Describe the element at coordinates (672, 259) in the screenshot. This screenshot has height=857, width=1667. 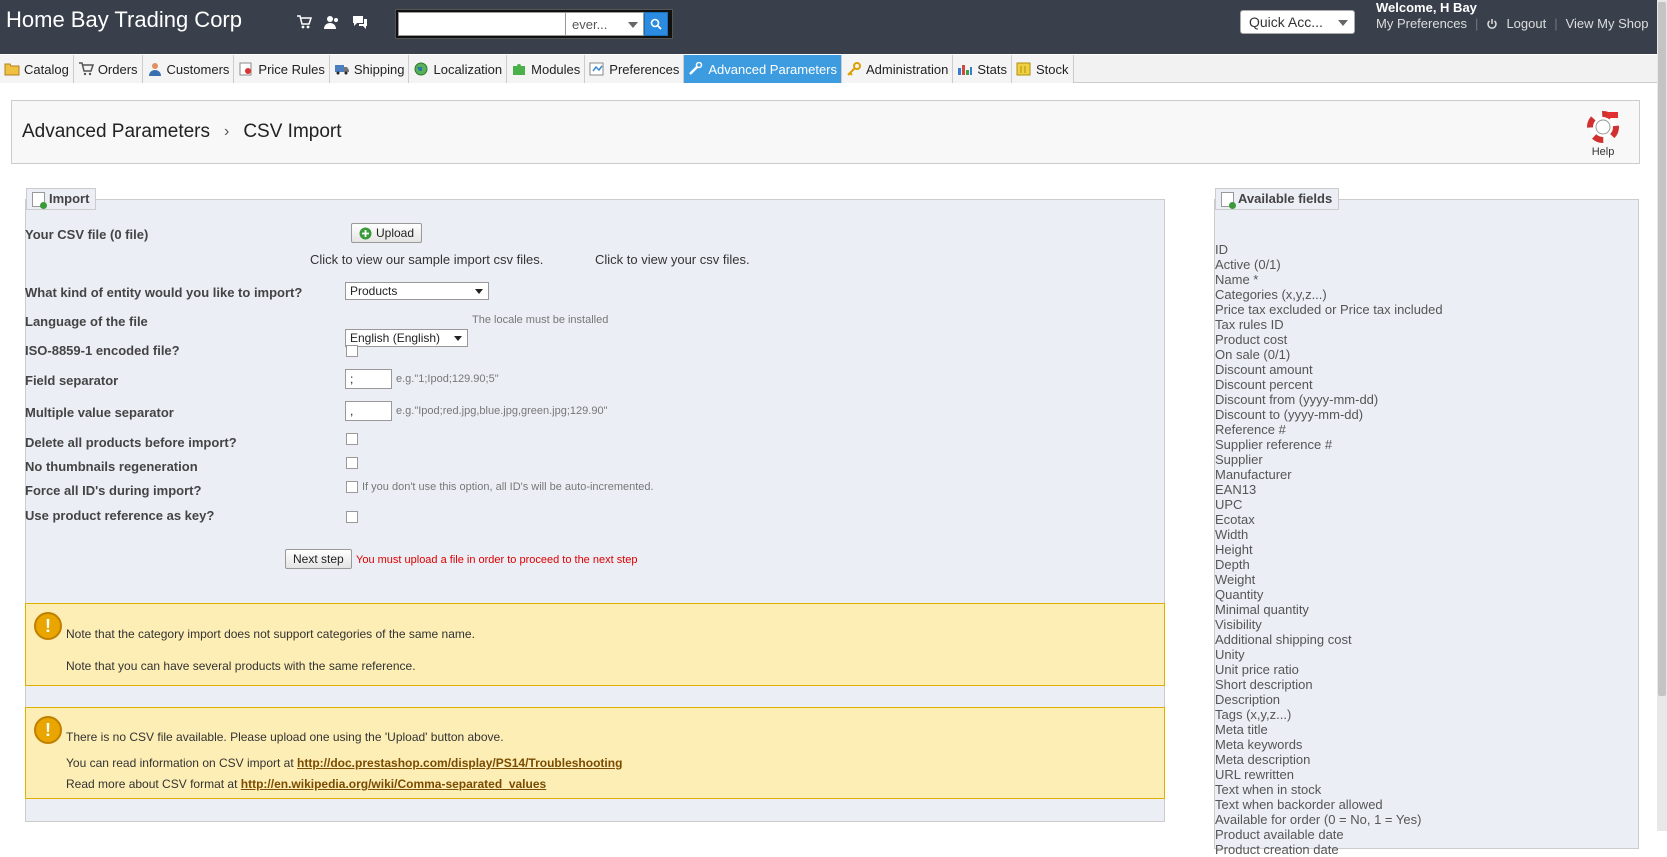
I see `your-files-link: Click to view your csv files.` at that location.